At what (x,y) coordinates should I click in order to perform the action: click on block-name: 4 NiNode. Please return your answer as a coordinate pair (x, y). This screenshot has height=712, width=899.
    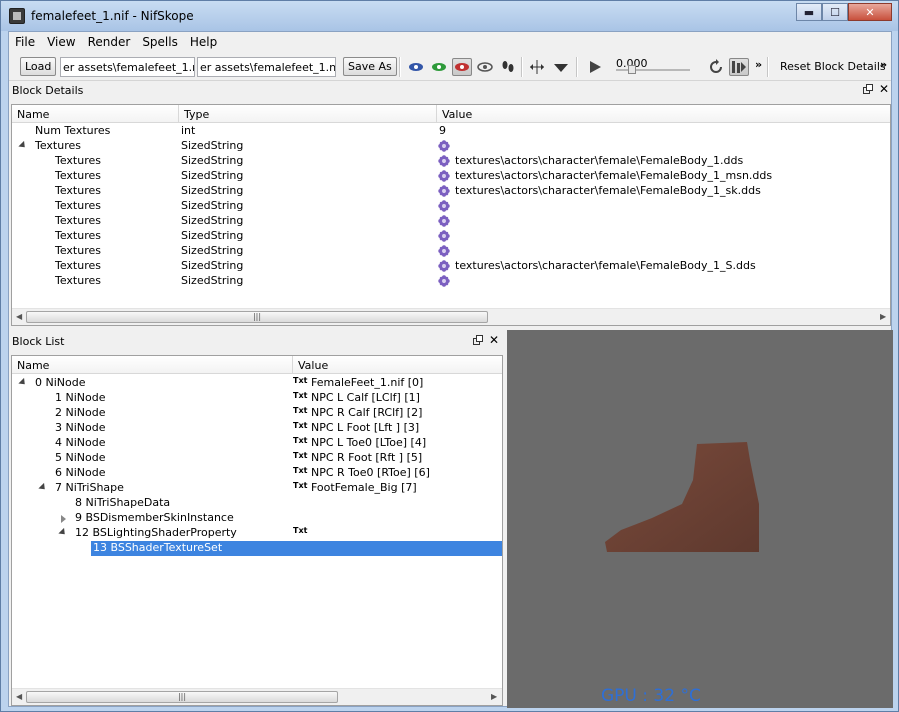
    Looking at the image, I should click on (80, 442).